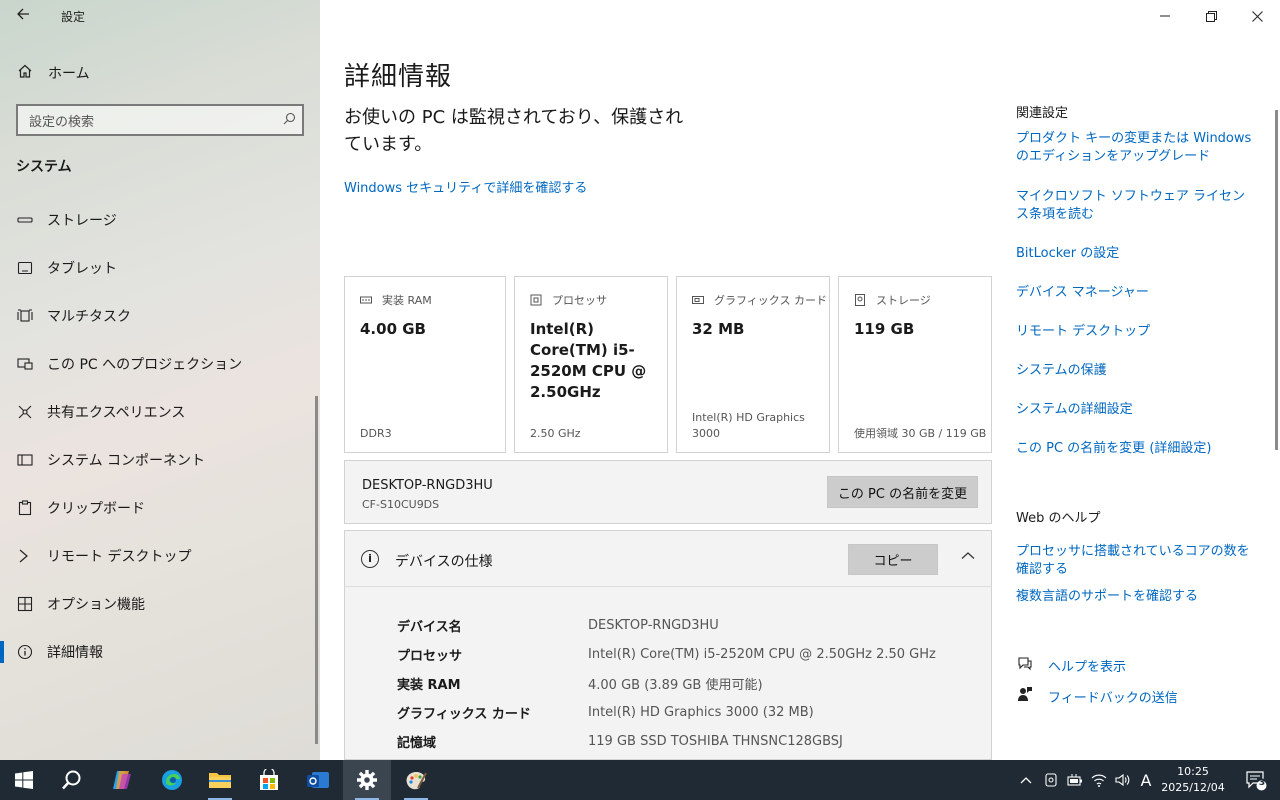 This screenshot has height=800, width=1280. I want to click on sidebar-section-header: システム, so click(44, 167).